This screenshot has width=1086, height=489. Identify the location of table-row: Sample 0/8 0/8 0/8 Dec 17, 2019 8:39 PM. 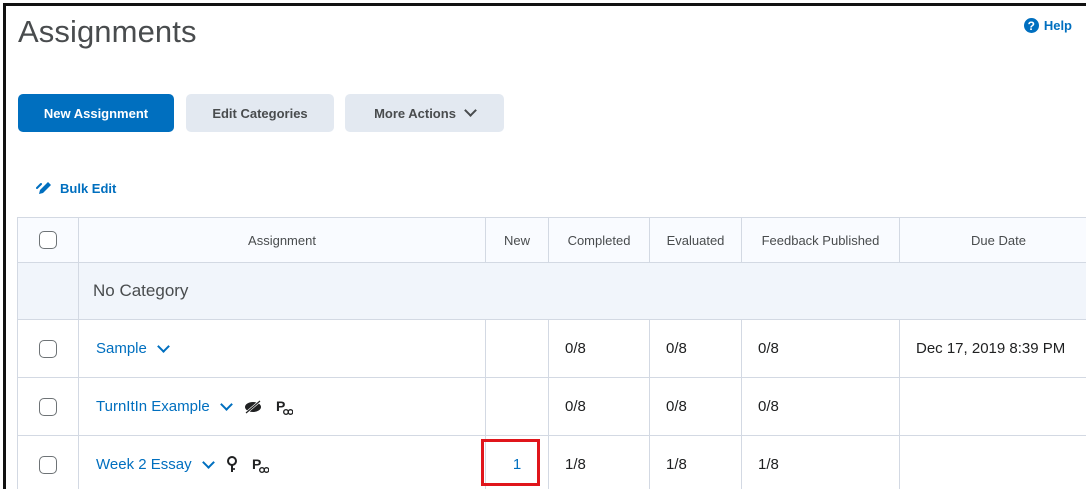
(551, 348).